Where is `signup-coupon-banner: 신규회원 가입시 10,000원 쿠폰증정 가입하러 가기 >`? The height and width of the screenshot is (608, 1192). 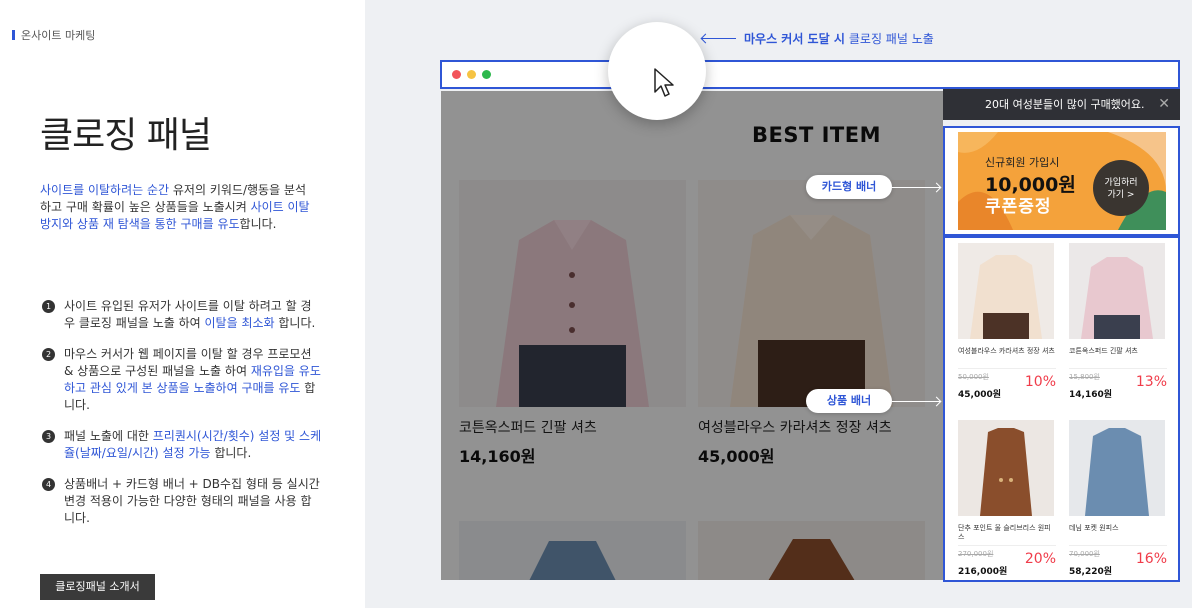 signup-coupon-banner: 신규회원 가입시 10,000원 쿠폰증정 가입하러 가기 > is located at coordinates (1062, 181).